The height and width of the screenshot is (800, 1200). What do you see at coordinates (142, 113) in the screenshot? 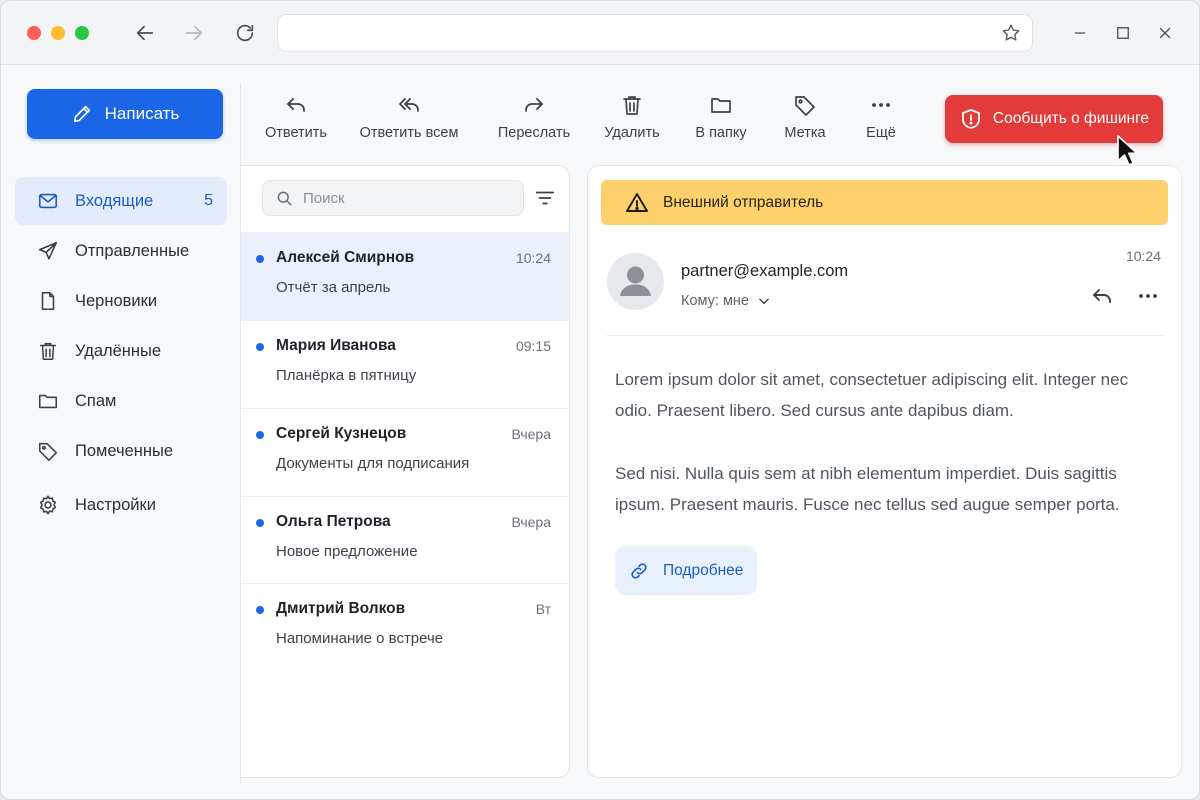
I see `compose-label: Написать` at bounding box center [142, 113].